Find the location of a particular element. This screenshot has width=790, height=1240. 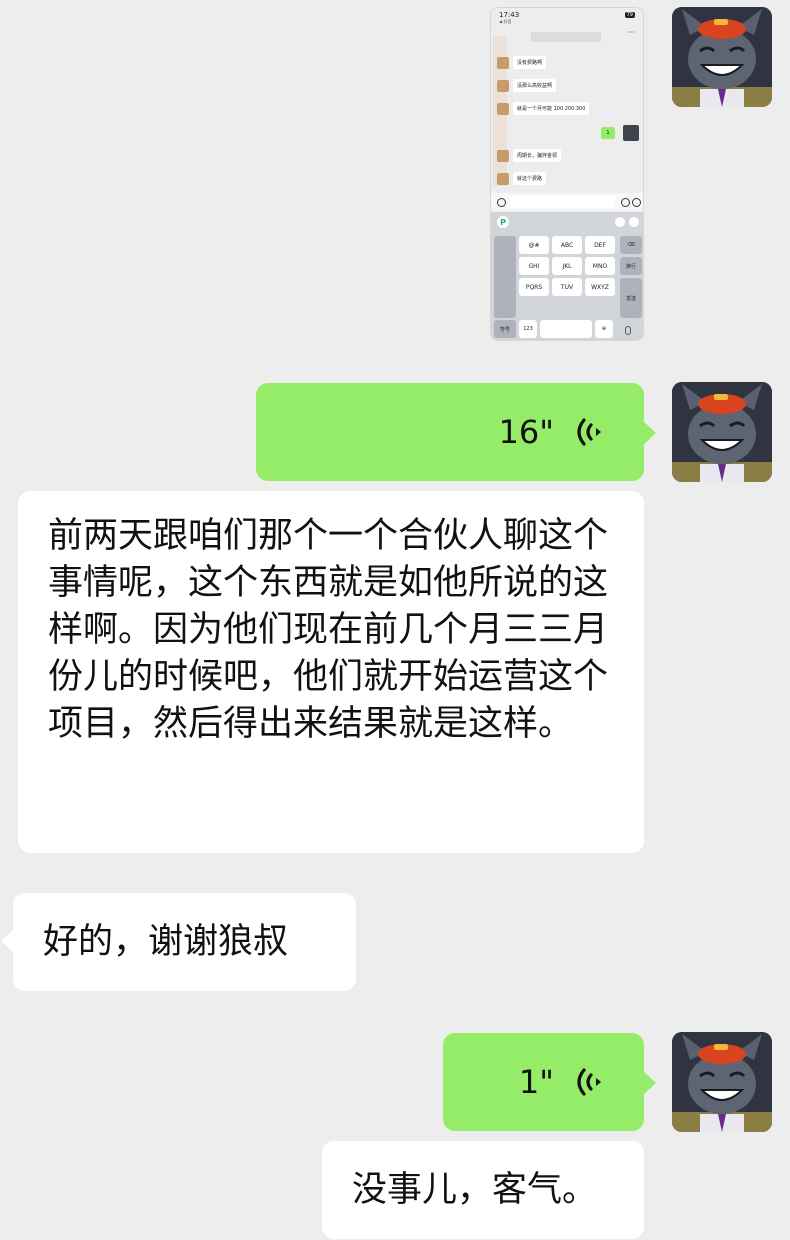

shot-message-row: 周期长，骗拌金领 is located at coordinates (529, 155).